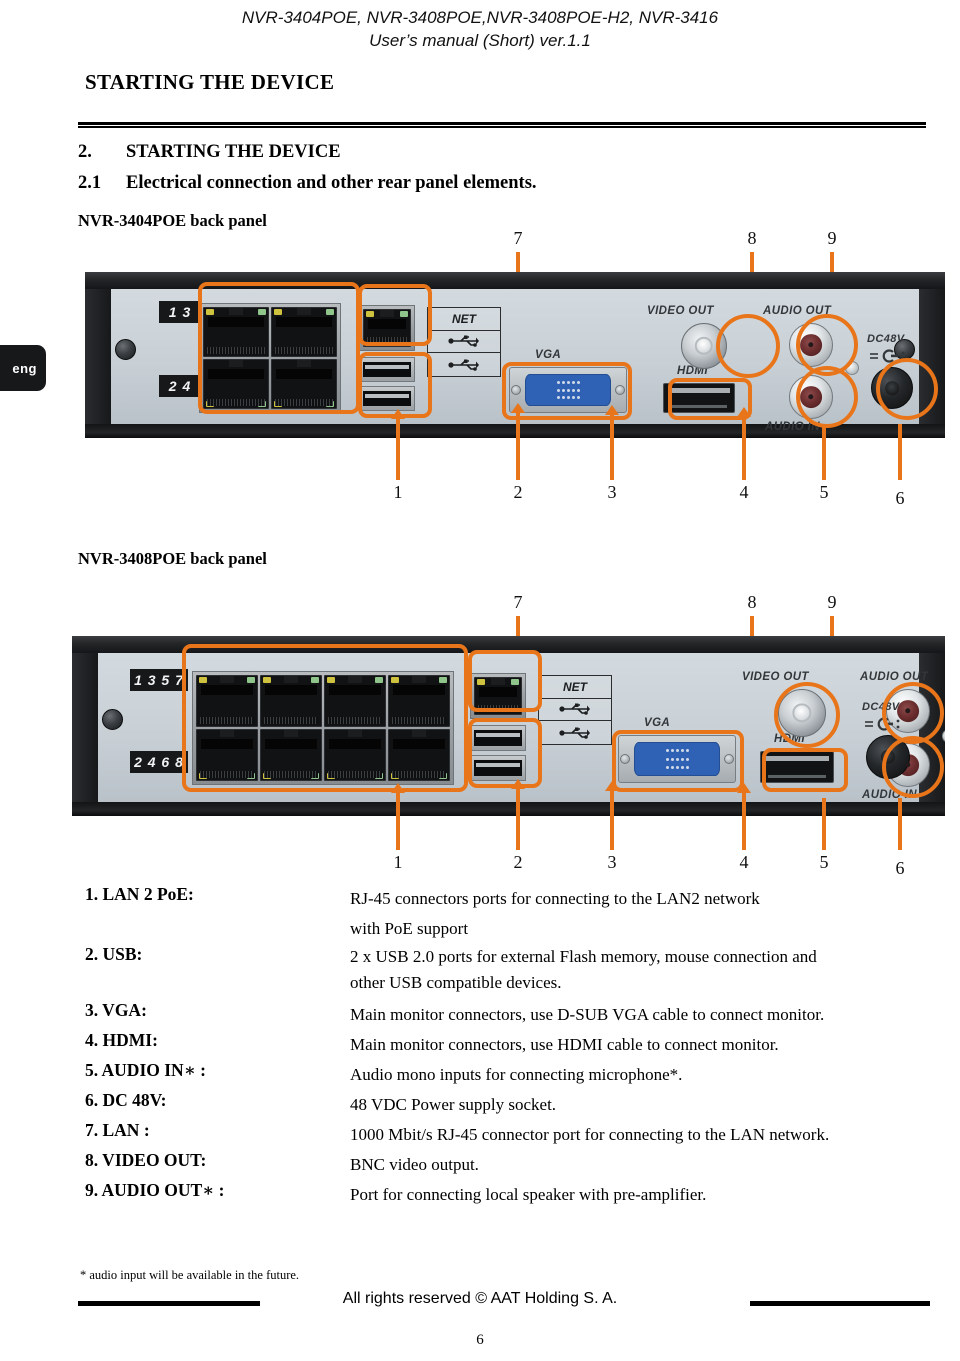 This screenshot has height=1361, width=960. I want to click on net-usb-legend-block: NET, so click(464, 342).